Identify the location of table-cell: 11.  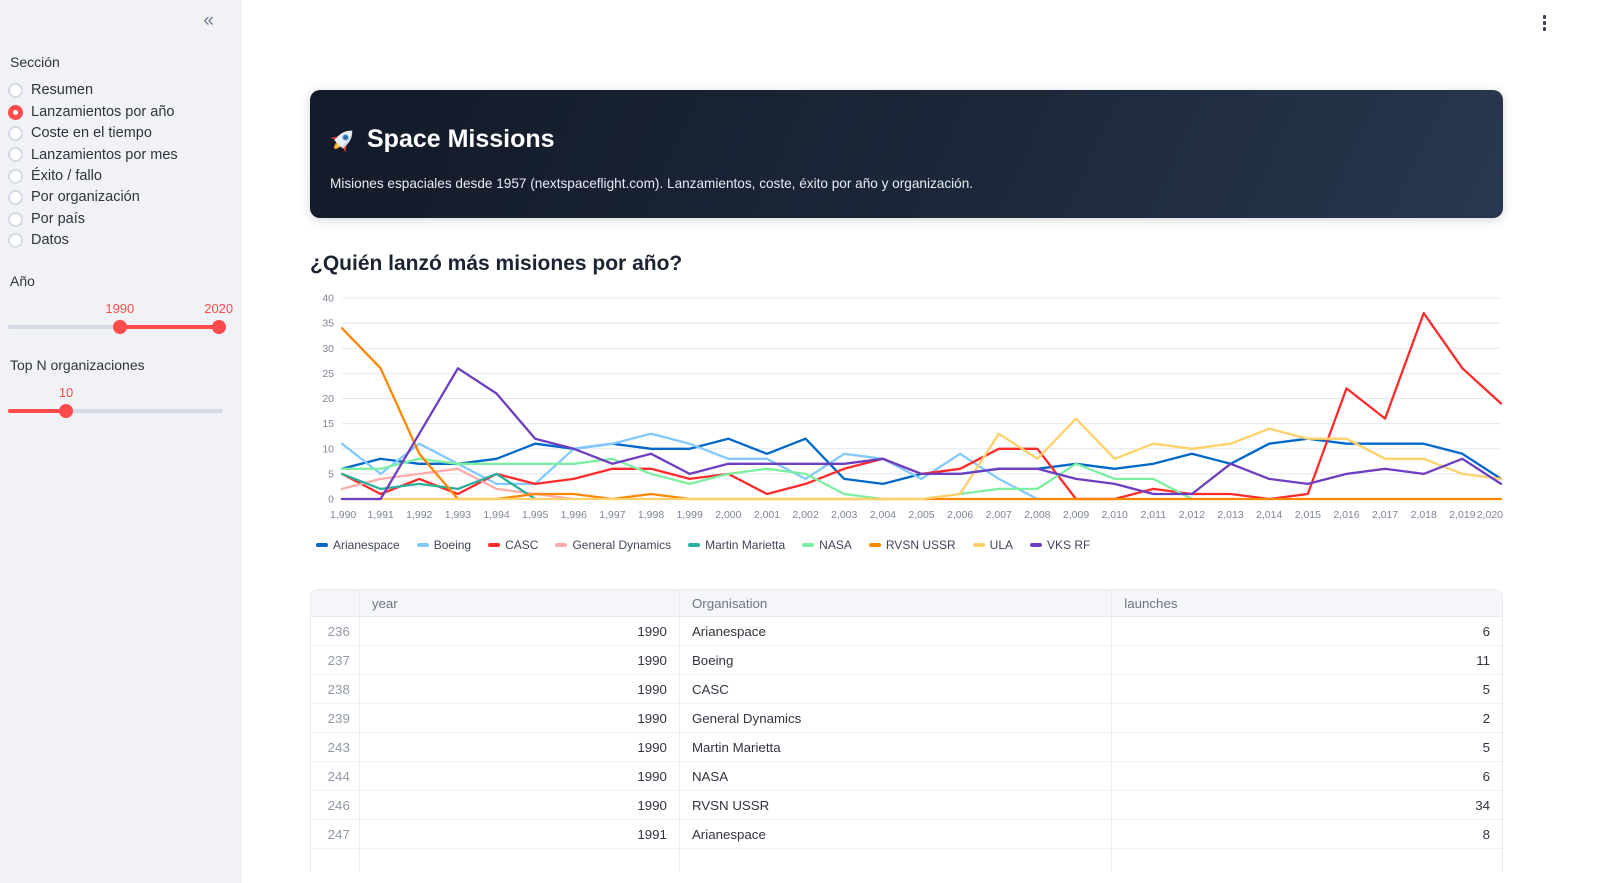
(1307, 660).